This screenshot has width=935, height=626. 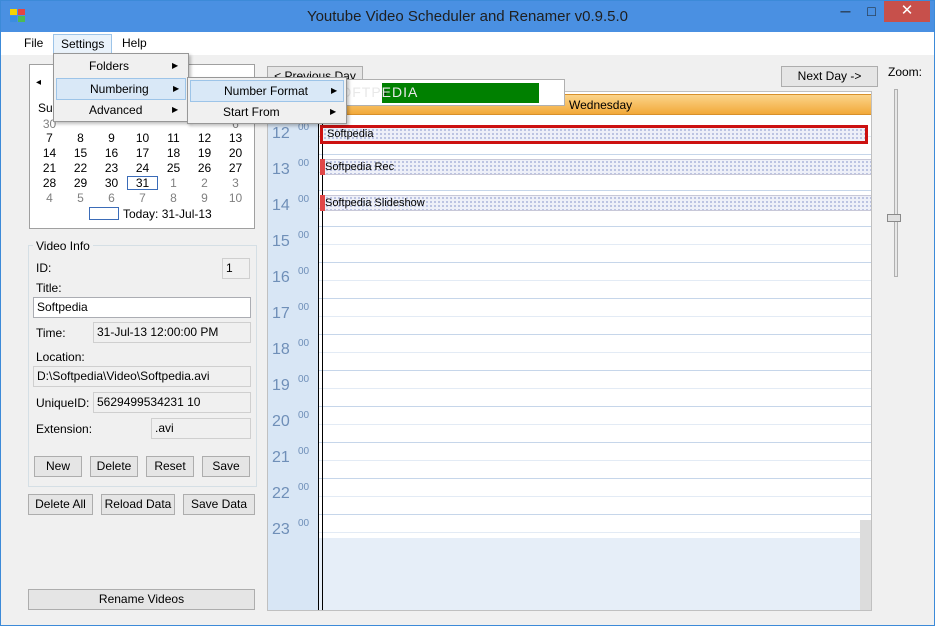 I want to click on zoom-slider-thumb, so click(x=894, y=218).